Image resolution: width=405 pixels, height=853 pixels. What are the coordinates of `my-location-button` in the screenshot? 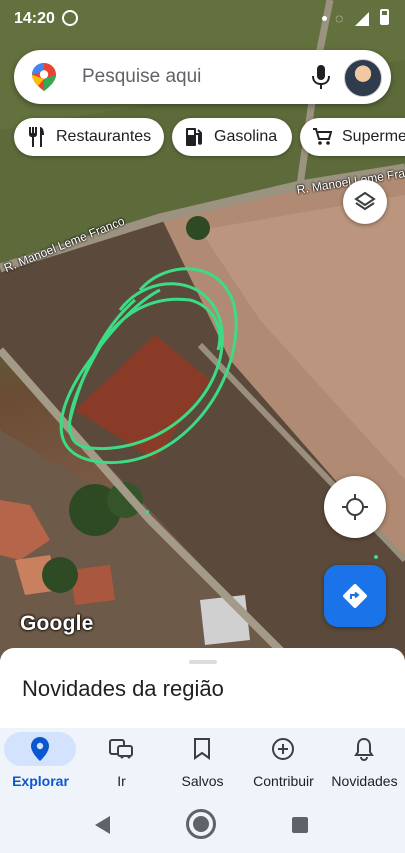 It's located at (355, 507).